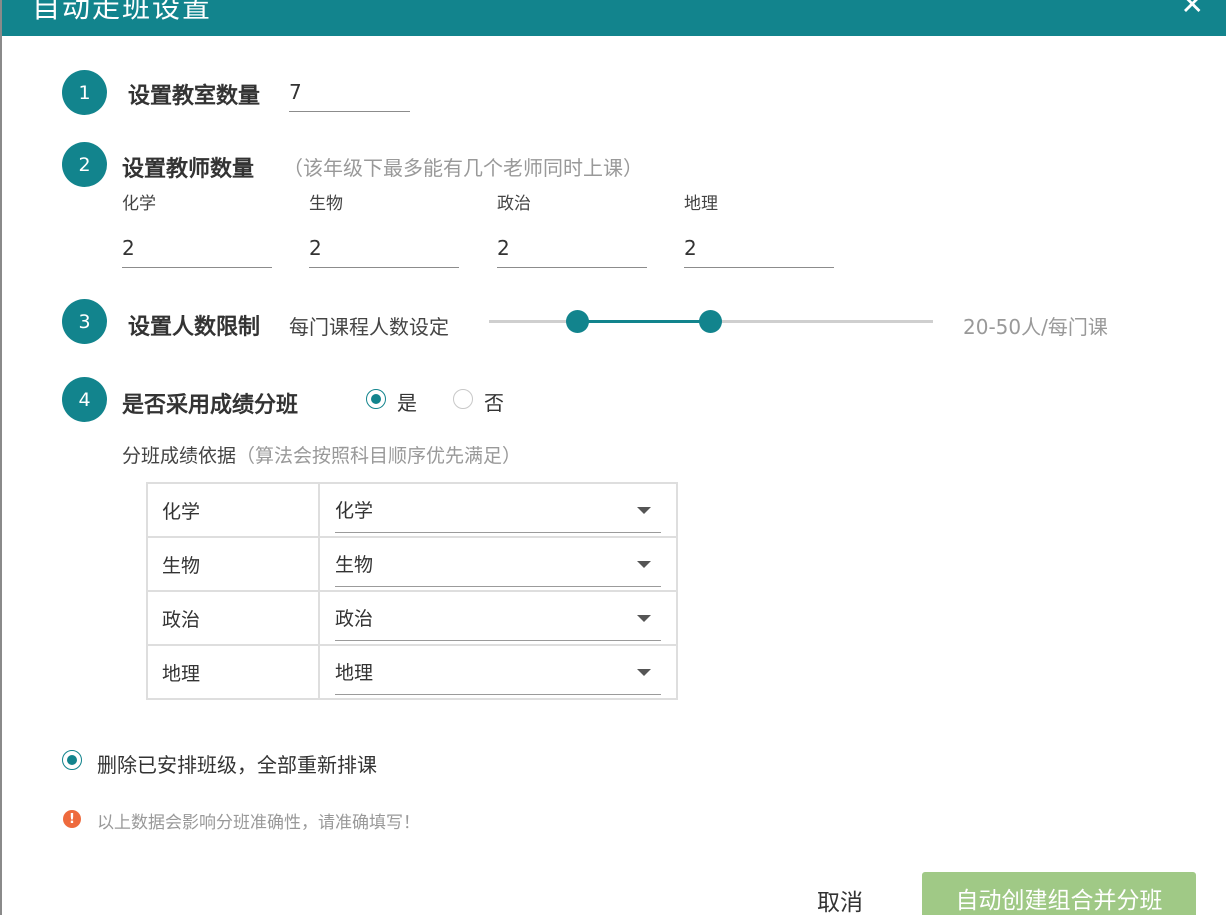 Image resolution: width=1226 pixels, height=915 pixels. Describe the element at coordinates (354, 619) in the screenshot. I see `select-value: 政治` at that location.